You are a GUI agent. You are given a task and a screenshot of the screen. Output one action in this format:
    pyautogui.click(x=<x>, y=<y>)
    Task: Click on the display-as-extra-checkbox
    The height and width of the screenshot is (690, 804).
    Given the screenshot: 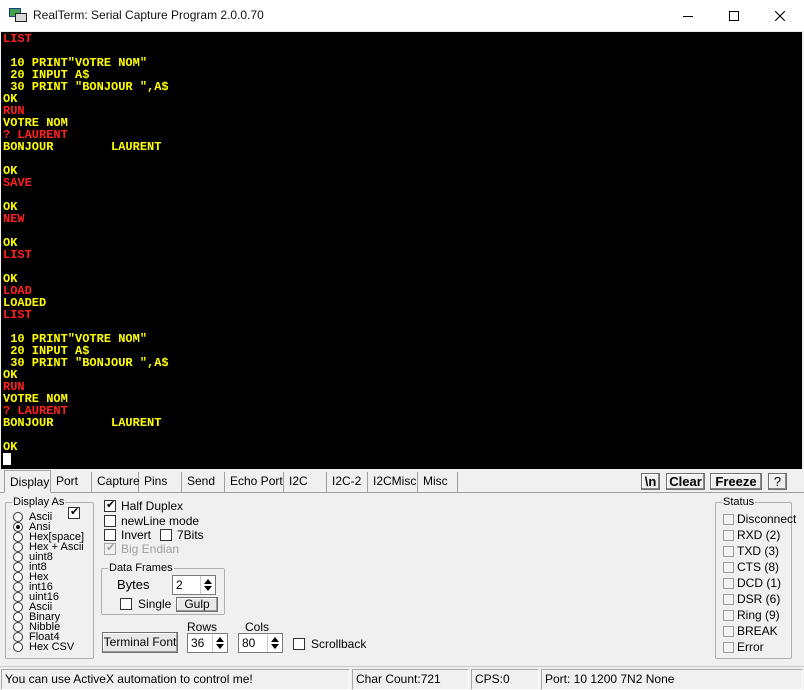 What is the action you would take?
    pyautogui.click(x=74, y=512)
    